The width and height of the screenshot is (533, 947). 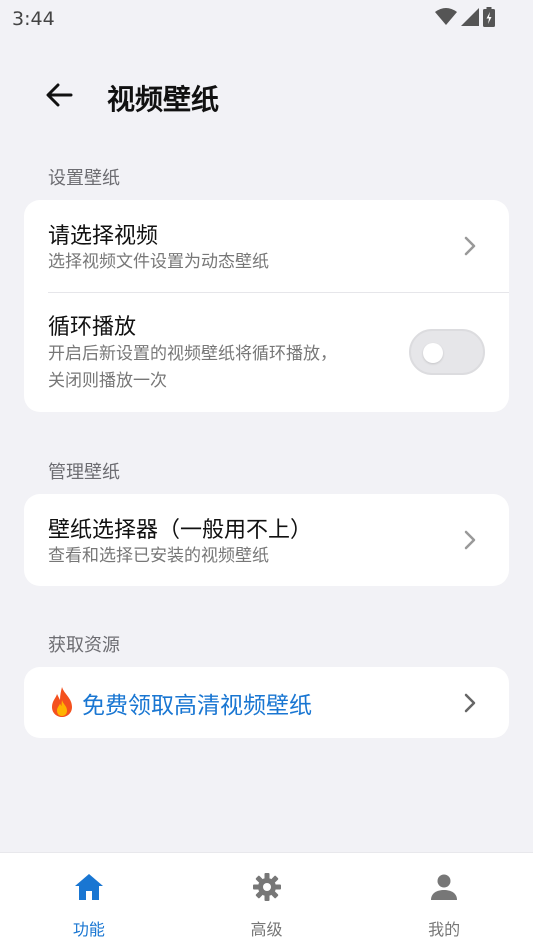 I want to click on loop-play-subtitle-line1: 开启后新设置的视频壁纸将循环播放，, so click(x=192, y=354).